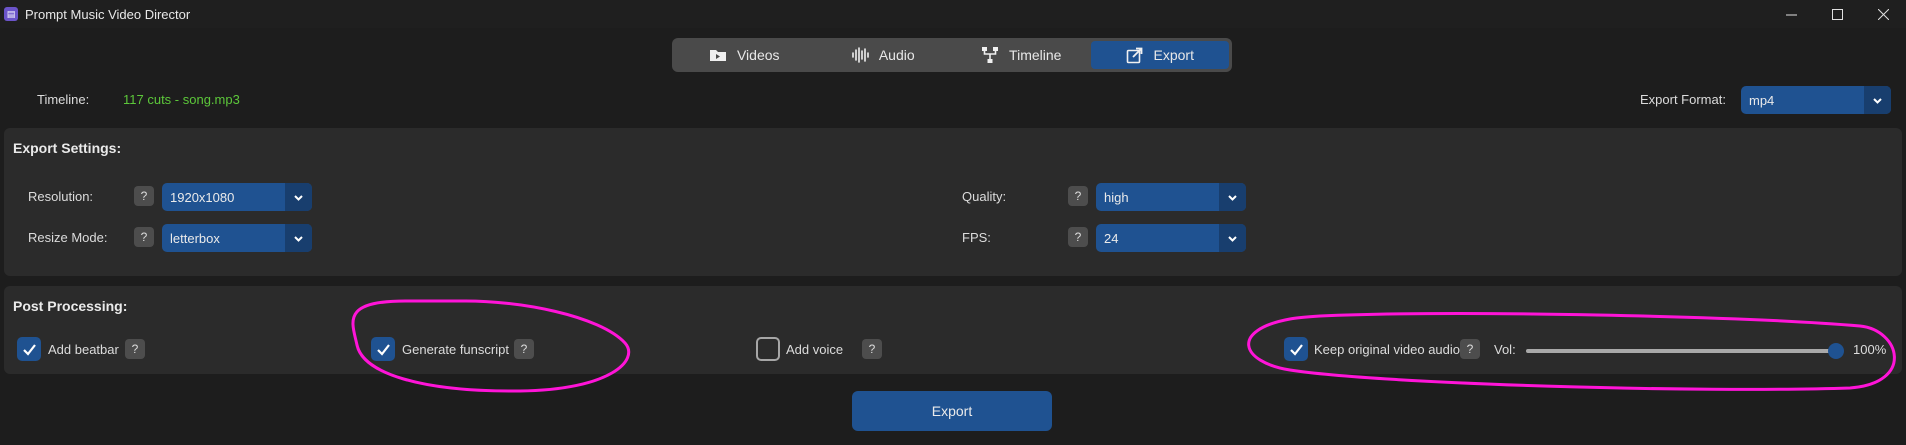 This screenshot has height=445, width=1906. What do you see at coordinates (1470, 349) in the screenshot?
I see `keep-original-audio-help-button: ?` at bounding box center [1470, 349].